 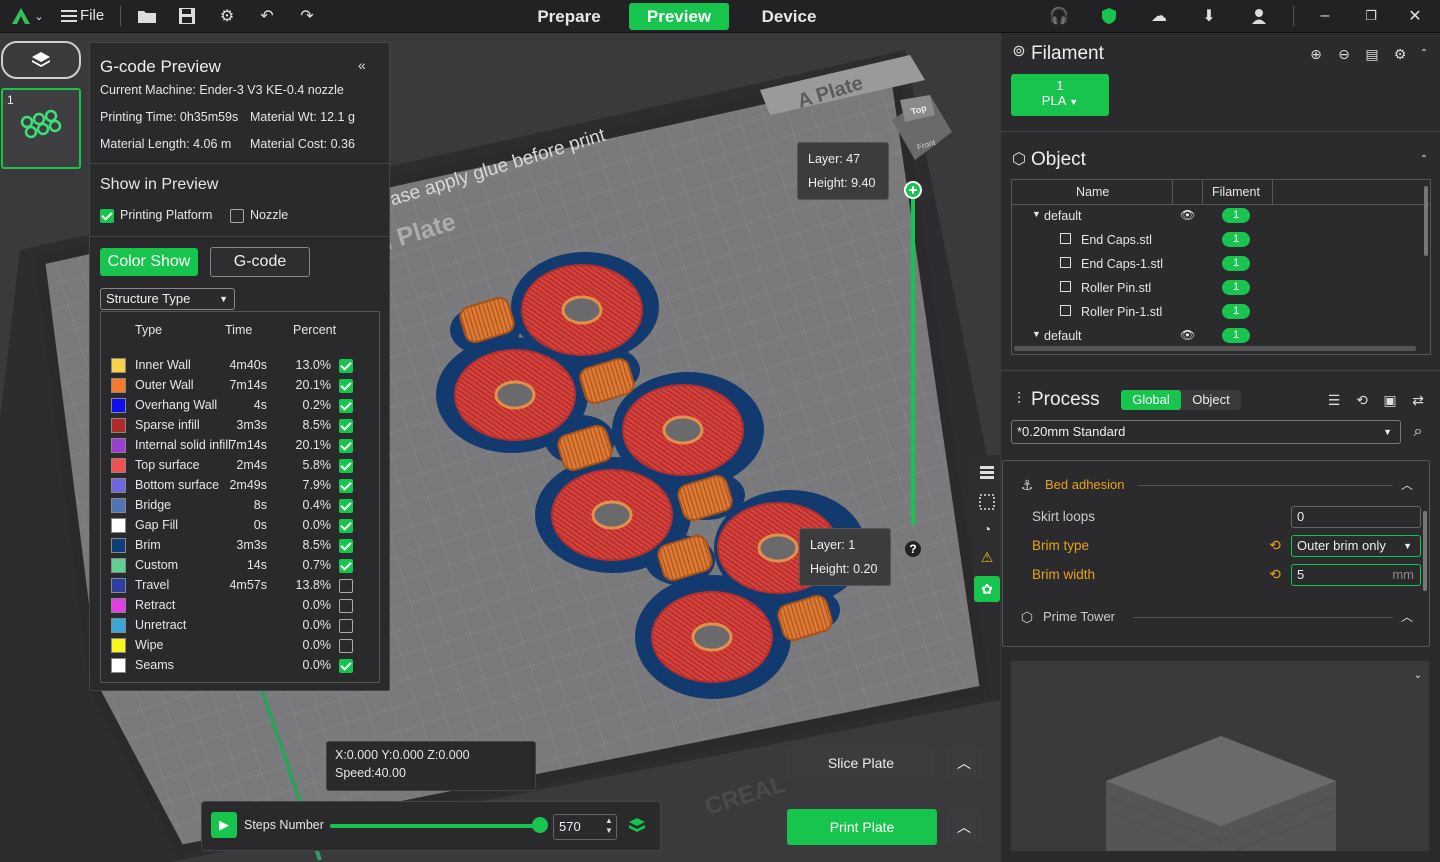 What do you see at coordinates (609, 826) in the screenshot?
I see `stepper-arrows-icon: ▲ ▼` at bounding box center [609, 826].